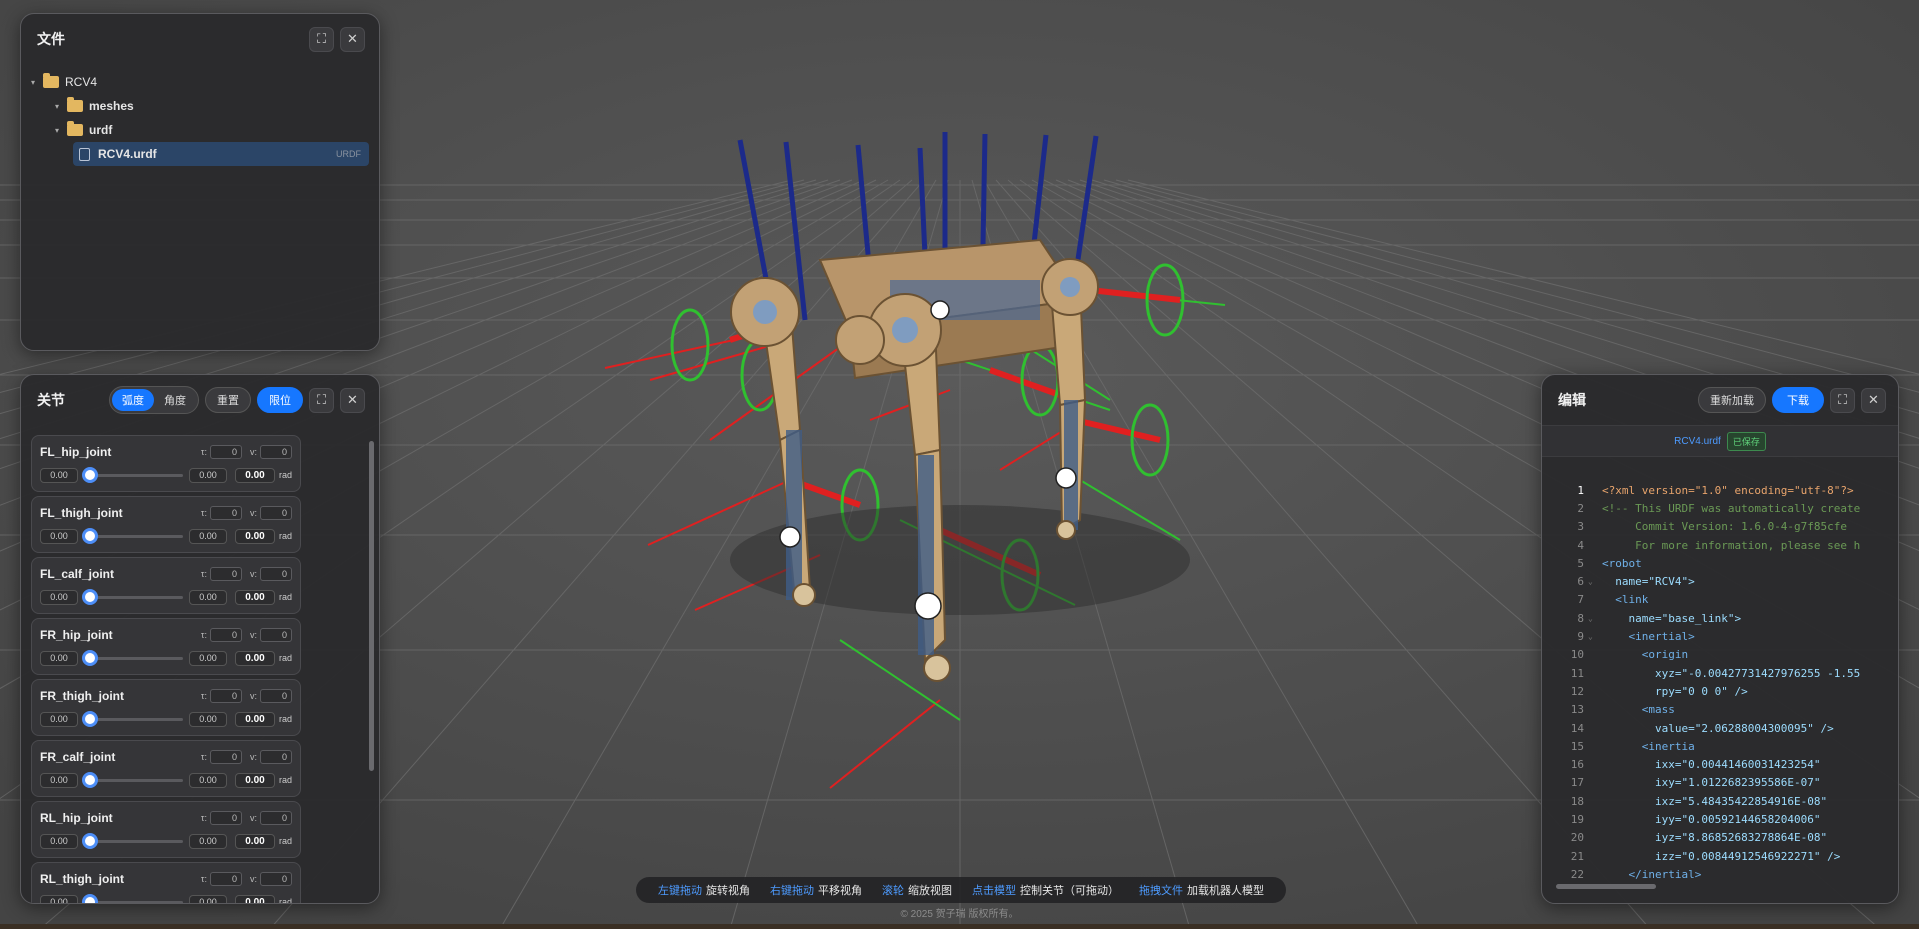 Image resolution: width=1919 pixels, height=929 pixels. Describe the element at coordinates (1720, 783) in the screenshot. I see `code-line: 17 ixy="1.0122682395586E-07"` at that location.